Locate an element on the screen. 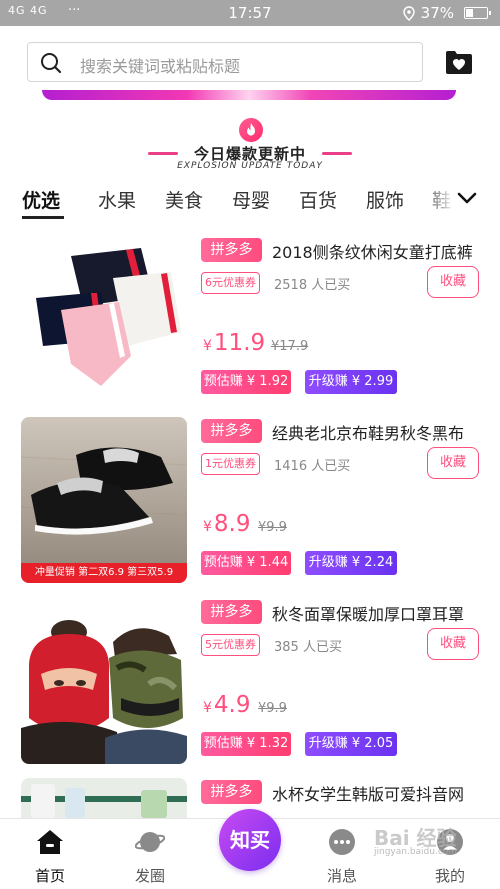 The height and width of the screenshot is (889, 500). coupon-tag: 1元优惠券 is located at coordinates (230, 464).